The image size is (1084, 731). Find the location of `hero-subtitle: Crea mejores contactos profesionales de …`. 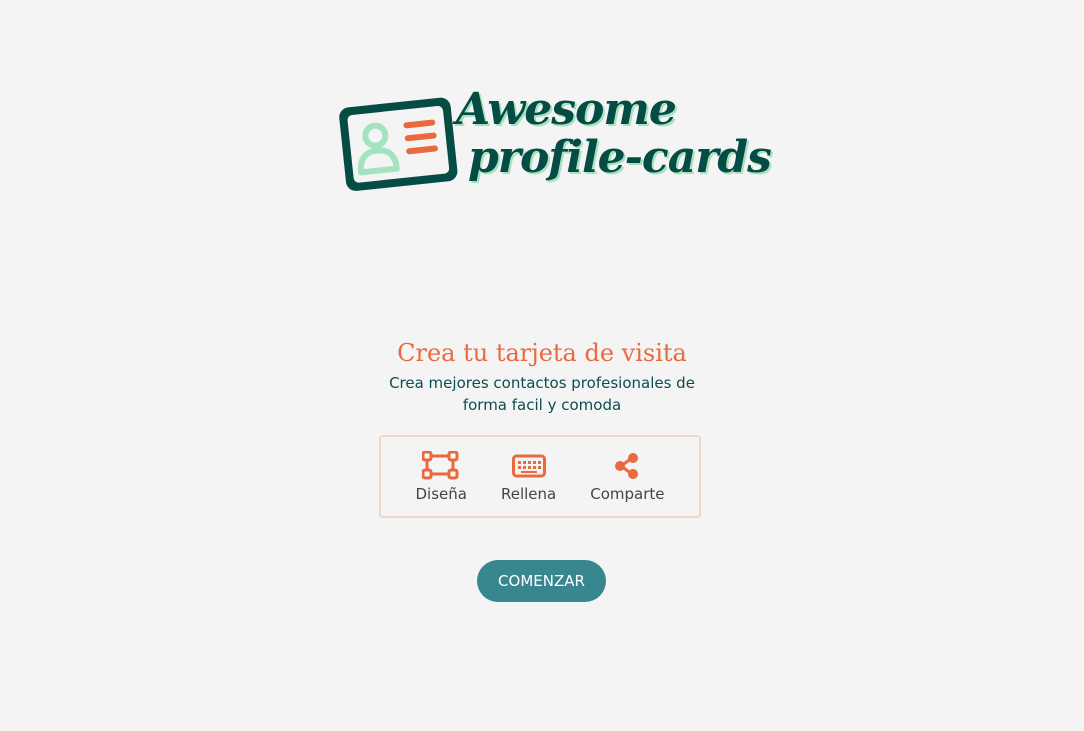

hero-subtitle: Crea mejores contactos profesionales de … is located at coordinates (542, 394).